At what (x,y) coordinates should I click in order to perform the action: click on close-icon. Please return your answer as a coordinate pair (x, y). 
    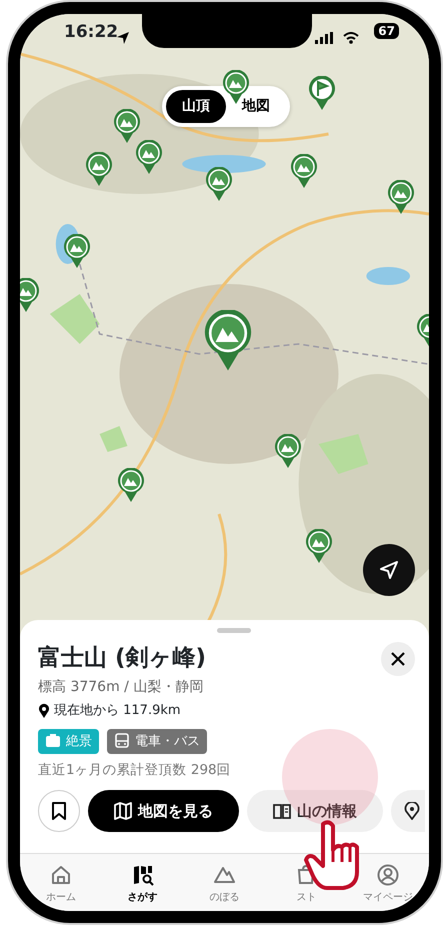
    Looking at the image, I should click on (398, 659).